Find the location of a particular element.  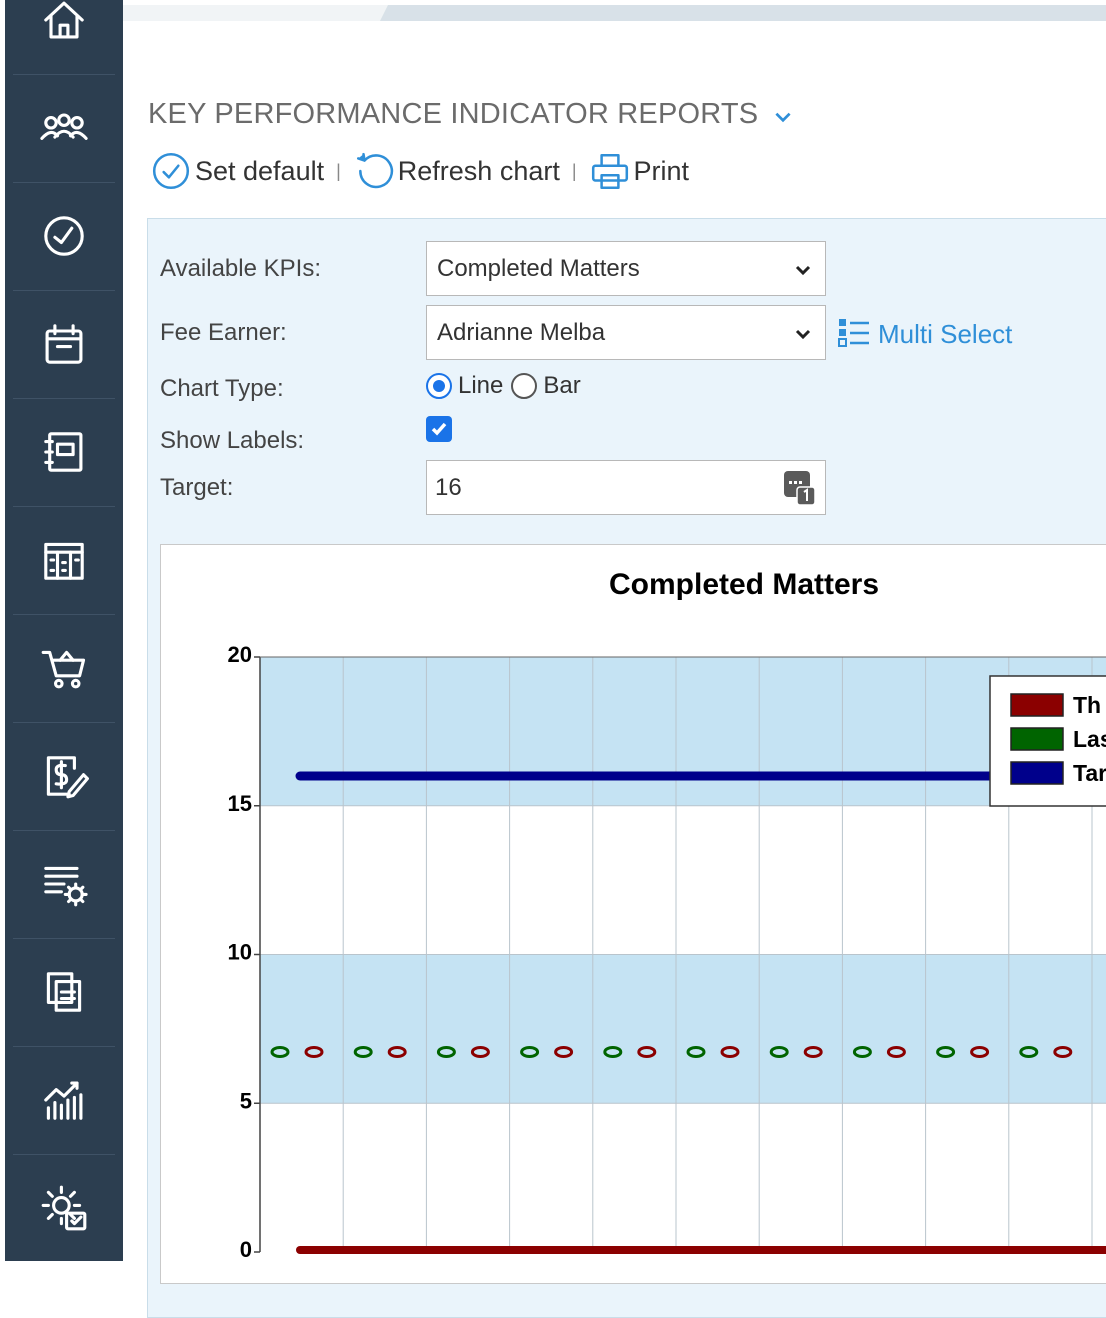

toolbar: Set default | Refresh chart | Print is located at coordinates (419, 171).